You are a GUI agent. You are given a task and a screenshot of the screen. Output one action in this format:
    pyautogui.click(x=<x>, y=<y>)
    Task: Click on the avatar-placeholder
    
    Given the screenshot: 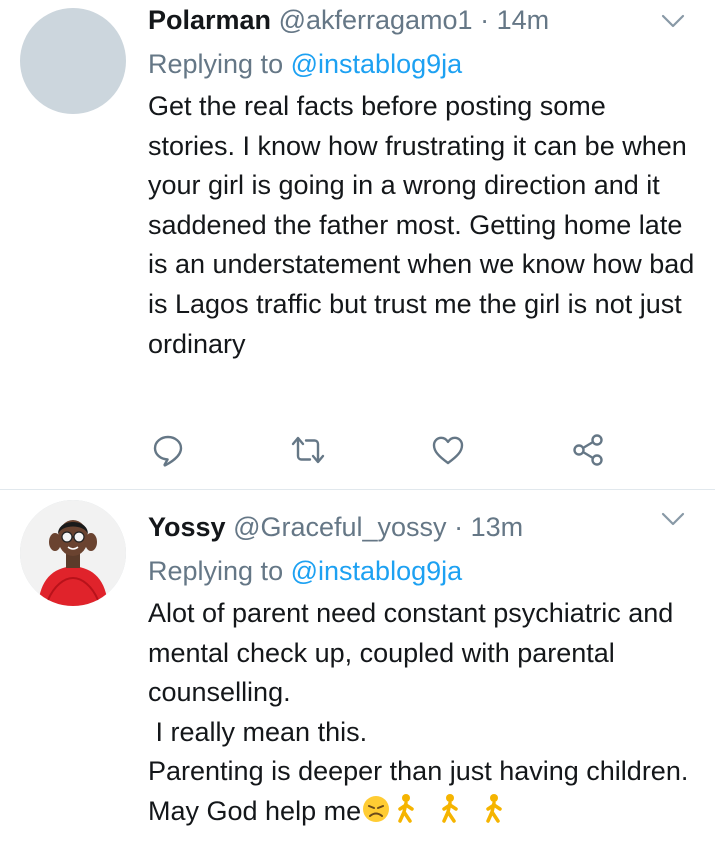 What is the action you would take?
    pyautogui.click(x=73, y=61)
    